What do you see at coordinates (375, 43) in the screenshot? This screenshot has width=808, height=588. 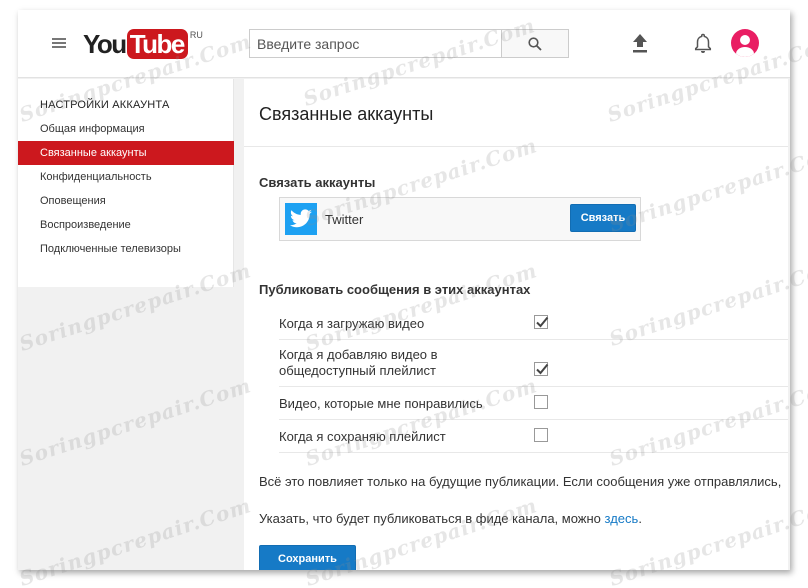 I see `search-input` at bounding box center [375, 43].